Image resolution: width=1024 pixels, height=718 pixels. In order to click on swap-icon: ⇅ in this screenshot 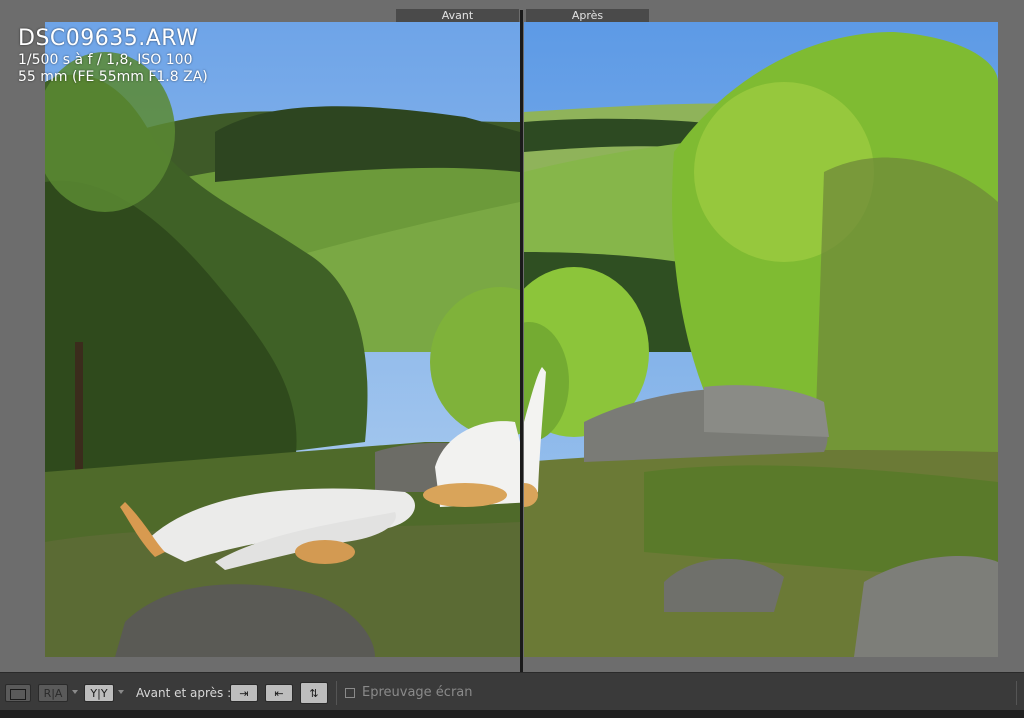, I will do `click(314, 693)`.